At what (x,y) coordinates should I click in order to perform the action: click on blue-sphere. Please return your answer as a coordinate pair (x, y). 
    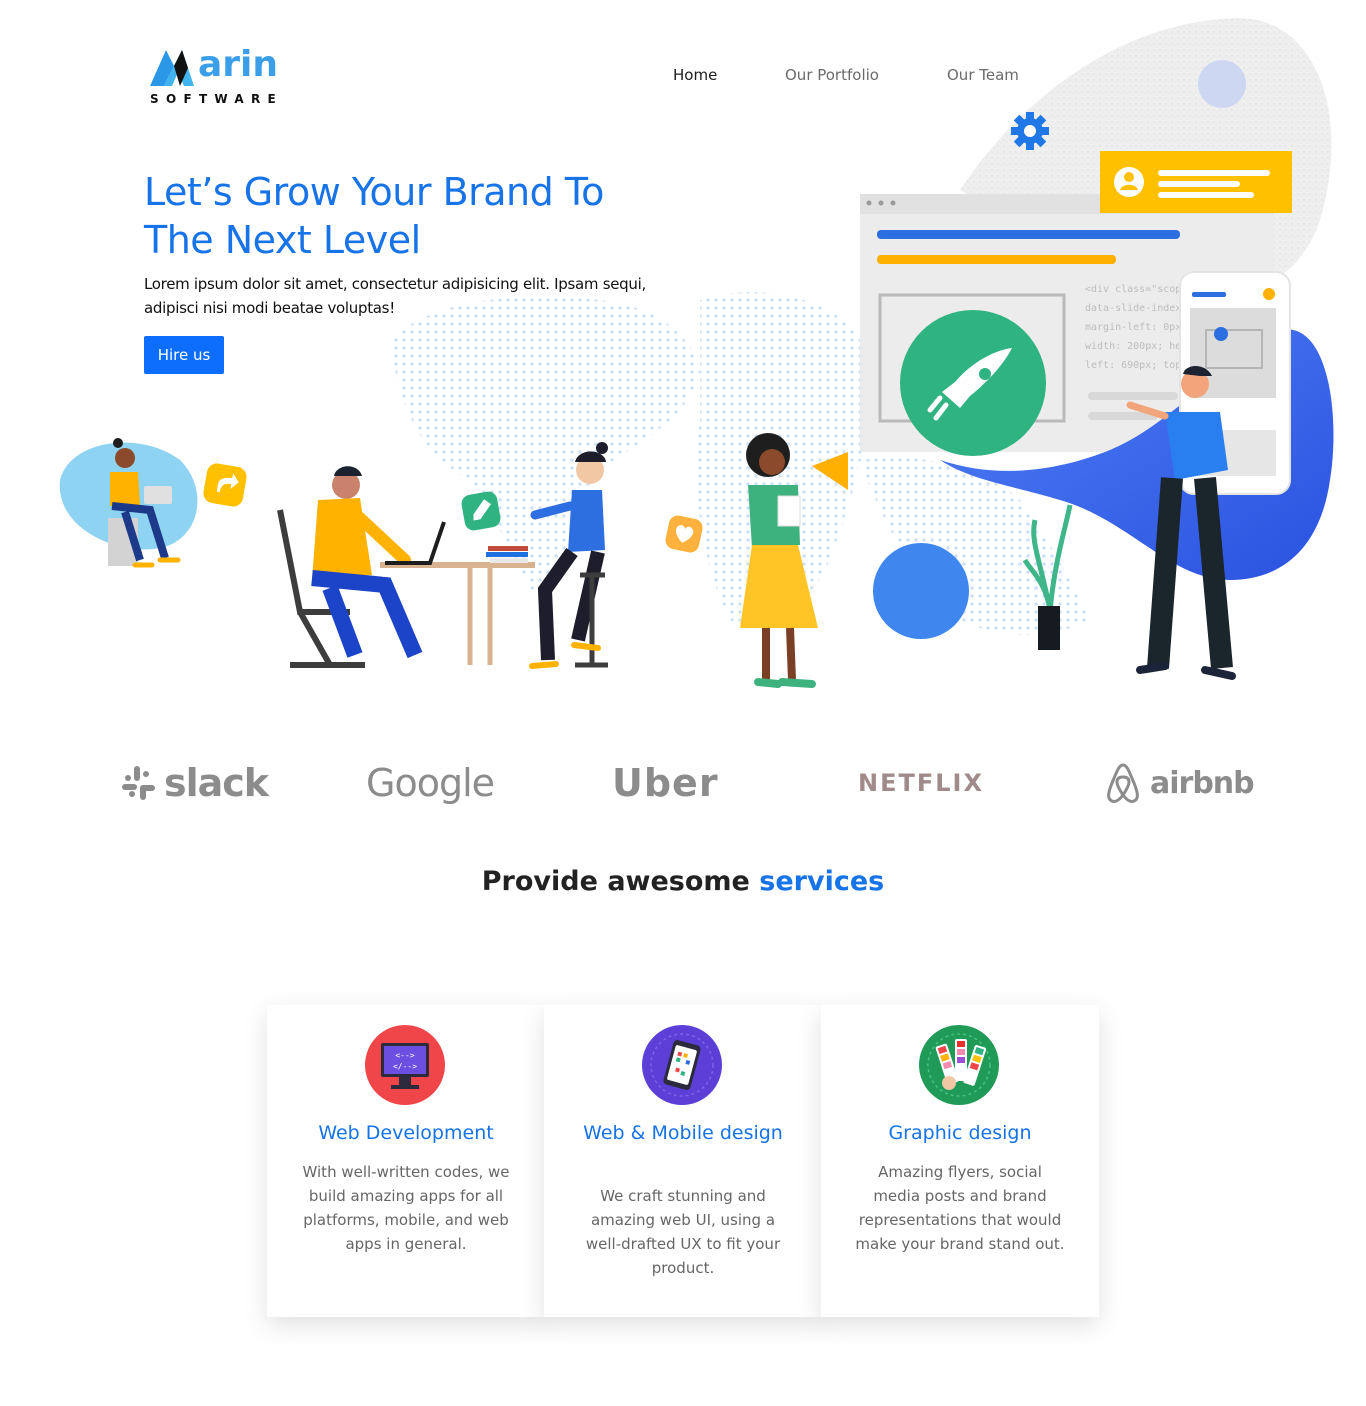
    Looking at the image, I should click on (921, 591).